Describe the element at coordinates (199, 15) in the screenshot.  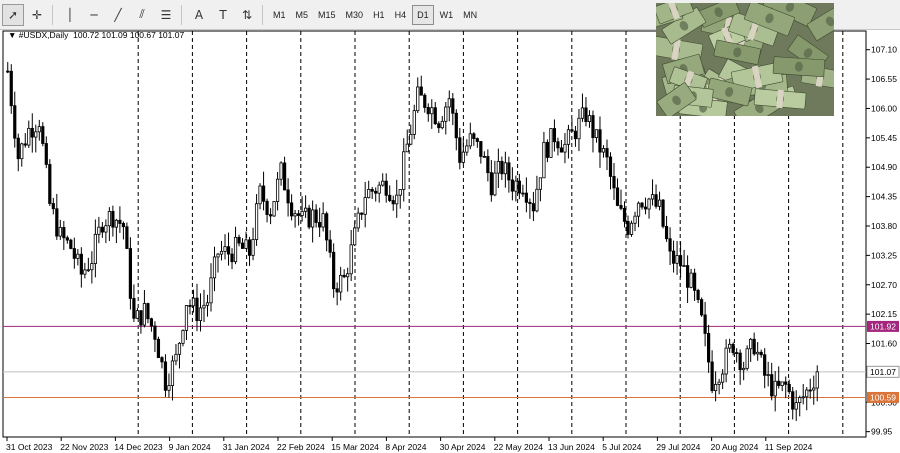
I see `text-icon: A` at that location.